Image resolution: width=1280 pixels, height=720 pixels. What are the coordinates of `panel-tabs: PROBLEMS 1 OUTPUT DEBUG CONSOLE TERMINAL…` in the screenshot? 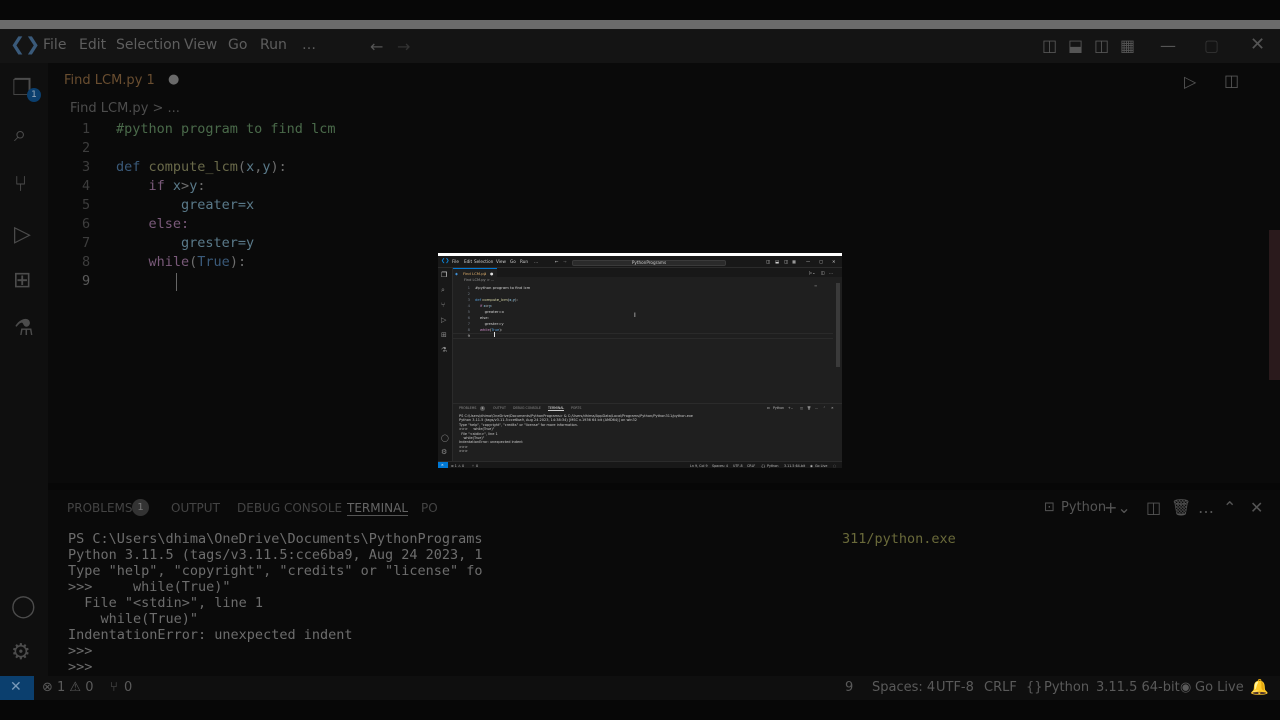 It's located at (647, 407).